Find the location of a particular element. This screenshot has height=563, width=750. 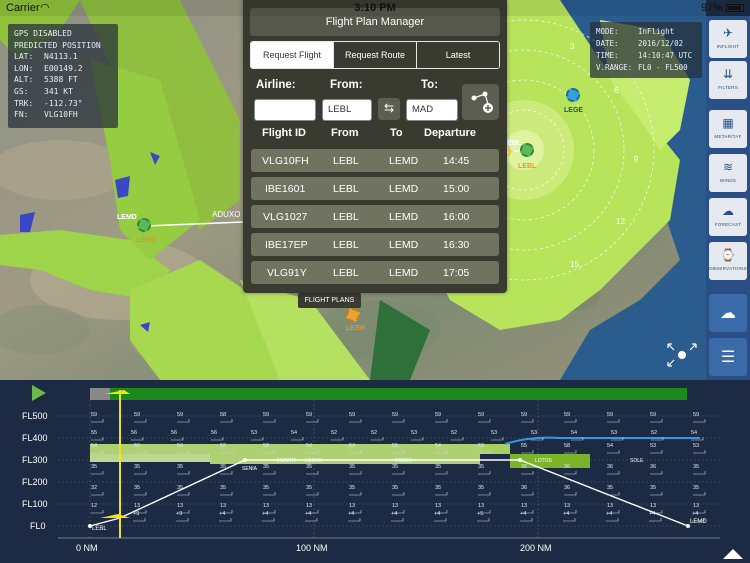

wind-value: +9 is located at coordinates (136, 514).